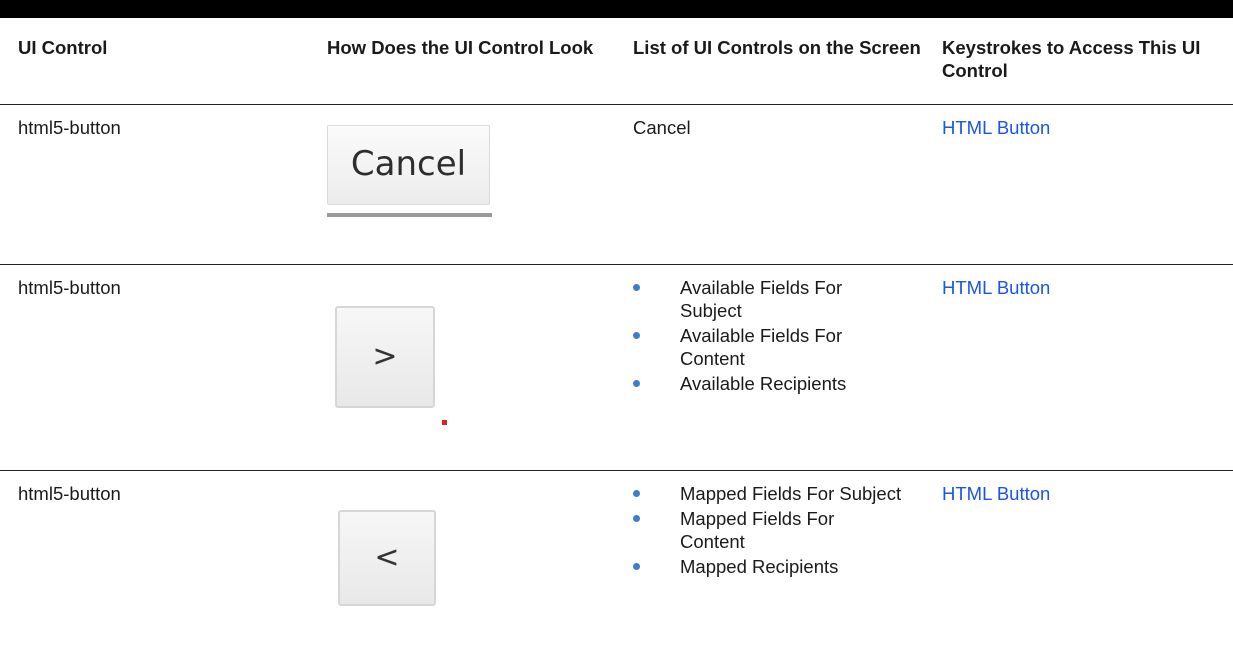 The width and height of the screenshot is (1233, 665). What do you see at coordinates (444, 422) in the screenshot?
I see `red-dot-artifact` at bounding box center [444, 422].